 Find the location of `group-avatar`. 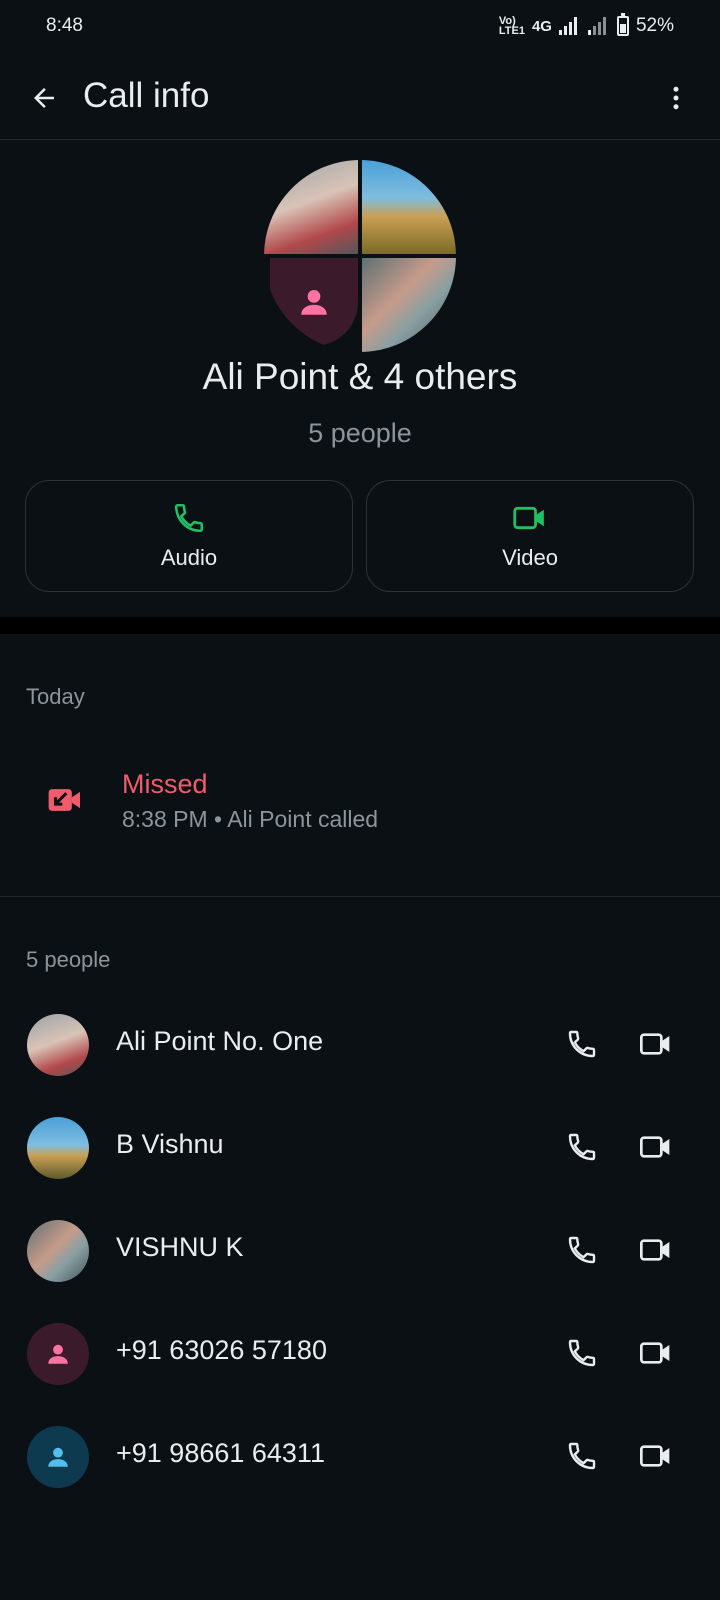

group-avatar is located at coordinates (360, 256).